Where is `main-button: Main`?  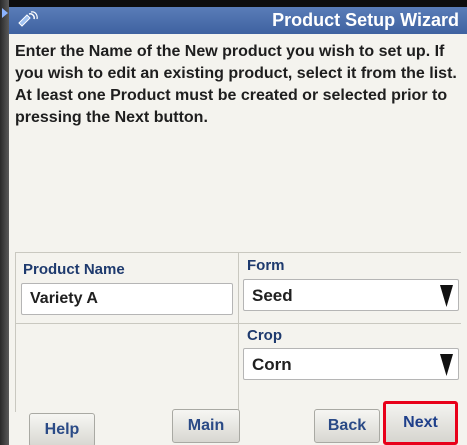
main-button: Main is located at coordinates (206, 426).